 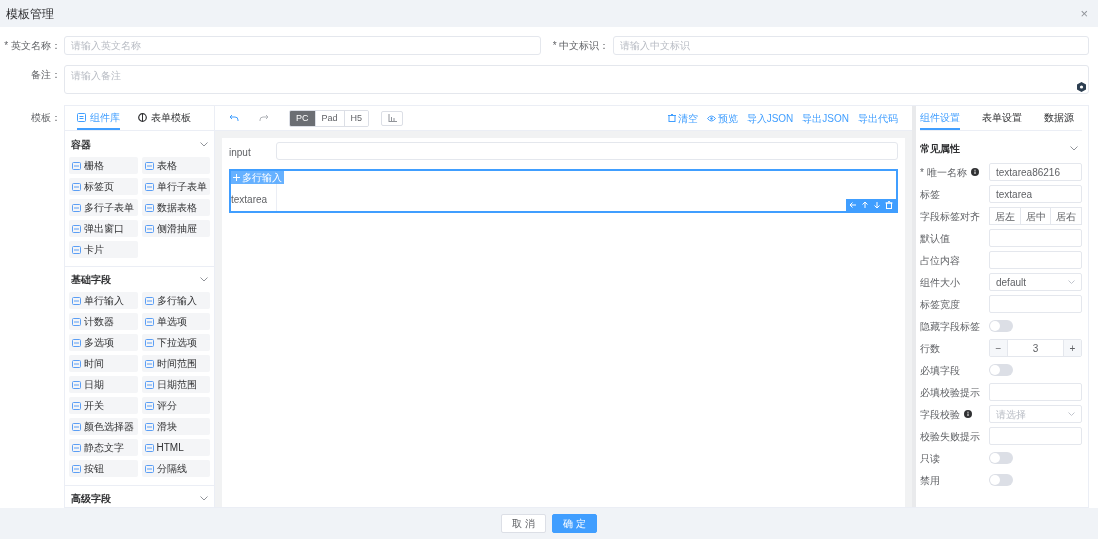 I want to click on property-label: 字段校验, so click(x=940, y=414).